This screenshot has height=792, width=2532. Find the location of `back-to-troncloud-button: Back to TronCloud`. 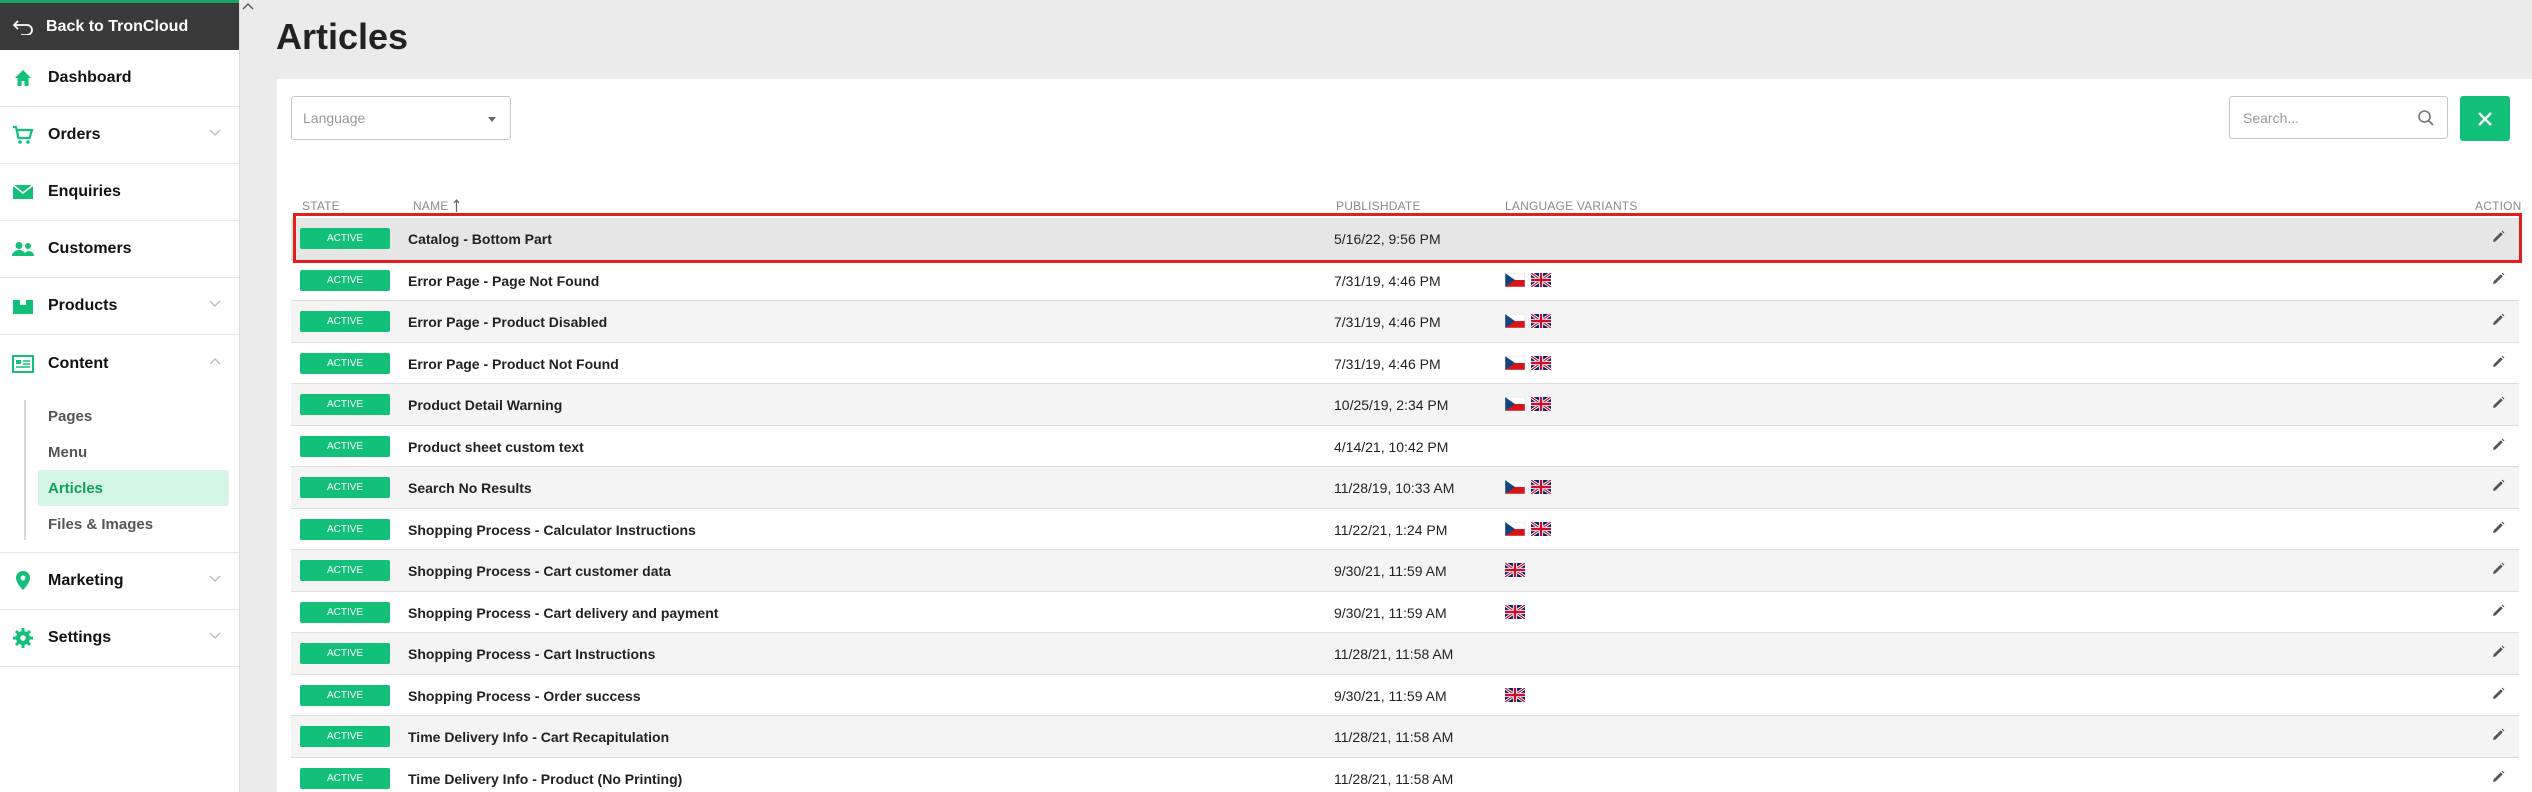

back-to-troncloud-button: Back to TronCloud is located at coordinates (119, 25).